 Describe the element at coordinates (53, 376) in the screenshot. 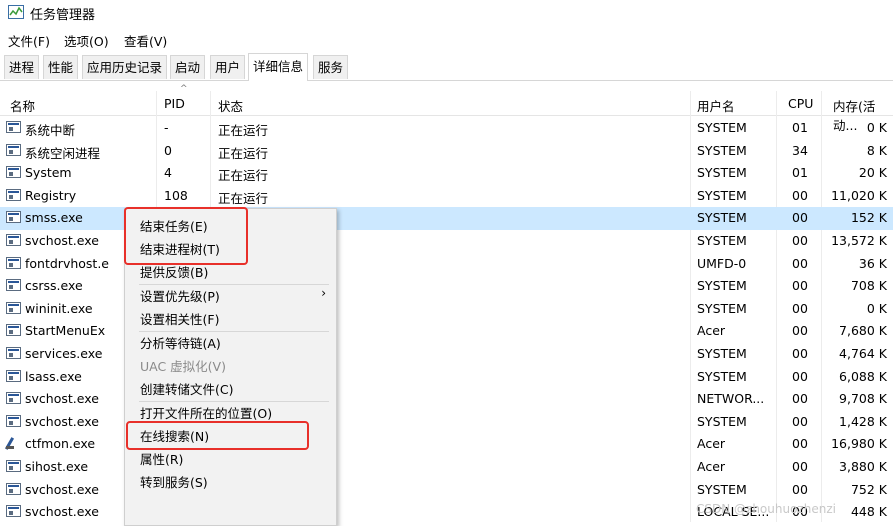

I see `cell-name: lsass.exe` at that location.